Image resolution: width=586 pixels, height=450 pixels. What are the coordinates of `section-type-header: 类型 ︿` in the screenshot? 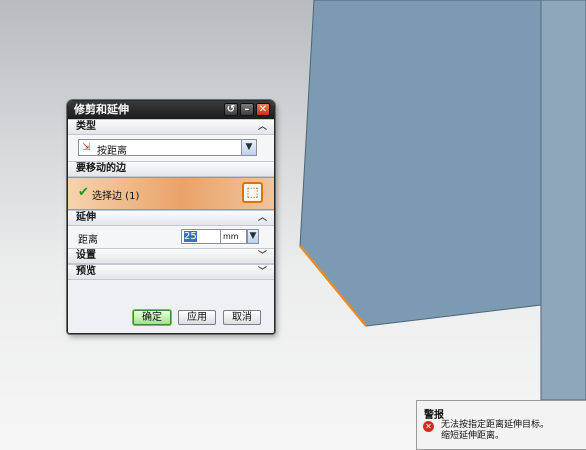 It's located at (171, 127).